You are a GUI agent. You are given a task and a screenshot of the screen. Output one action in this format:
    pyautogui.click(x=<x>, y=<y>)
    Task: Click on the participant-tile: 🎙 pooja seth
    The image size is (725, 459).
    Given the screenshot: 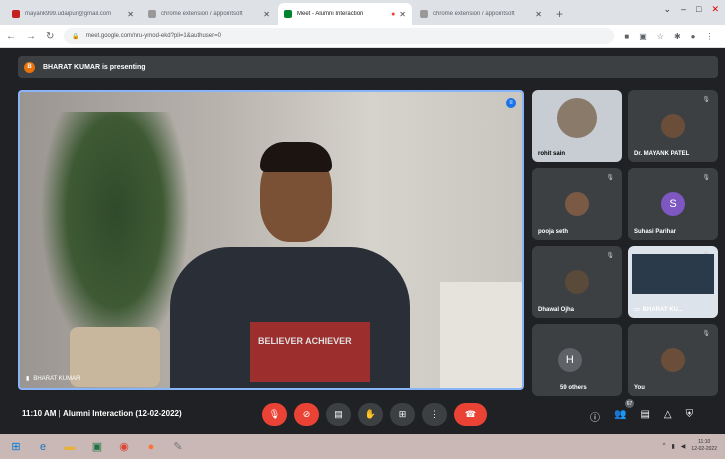 What is the action you would take?
    pyautogui.click(x=577, y=204)
    